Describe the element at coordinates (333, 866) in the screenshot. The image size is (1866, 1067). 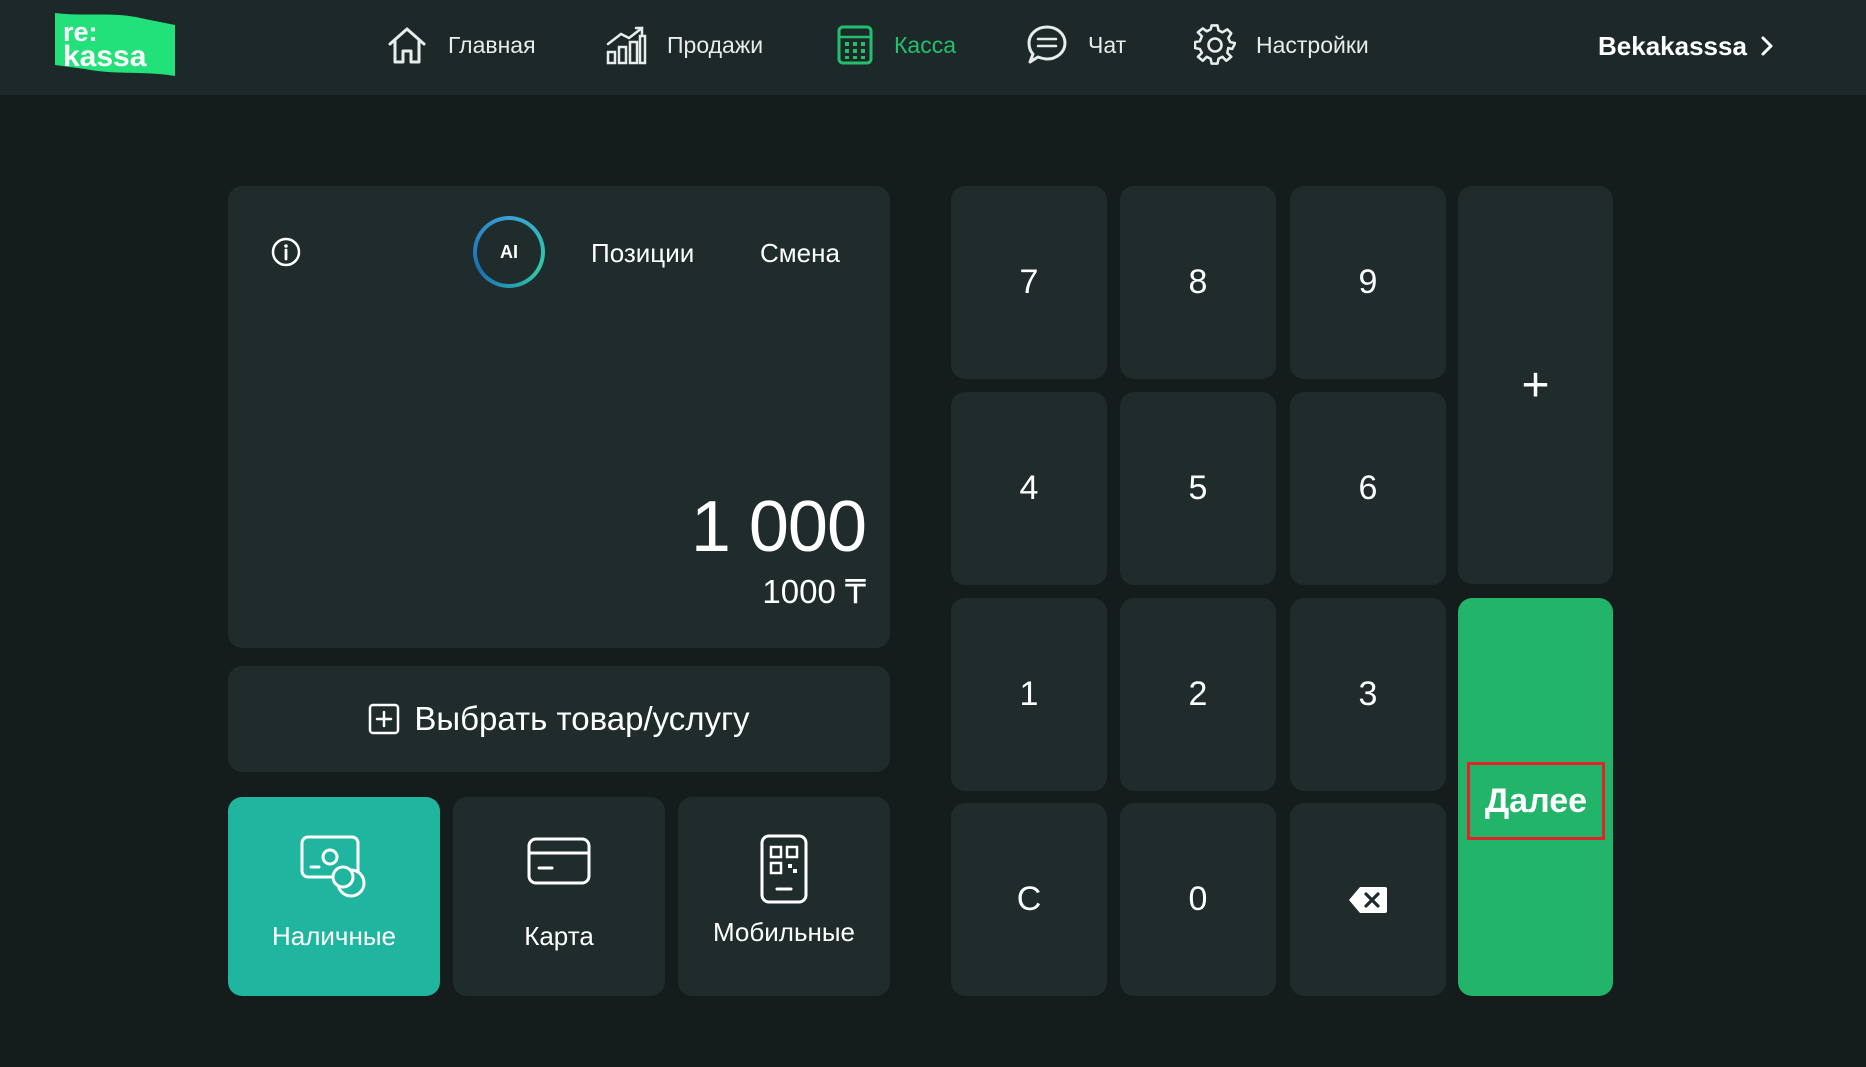
I see `cash-icon` at that location.